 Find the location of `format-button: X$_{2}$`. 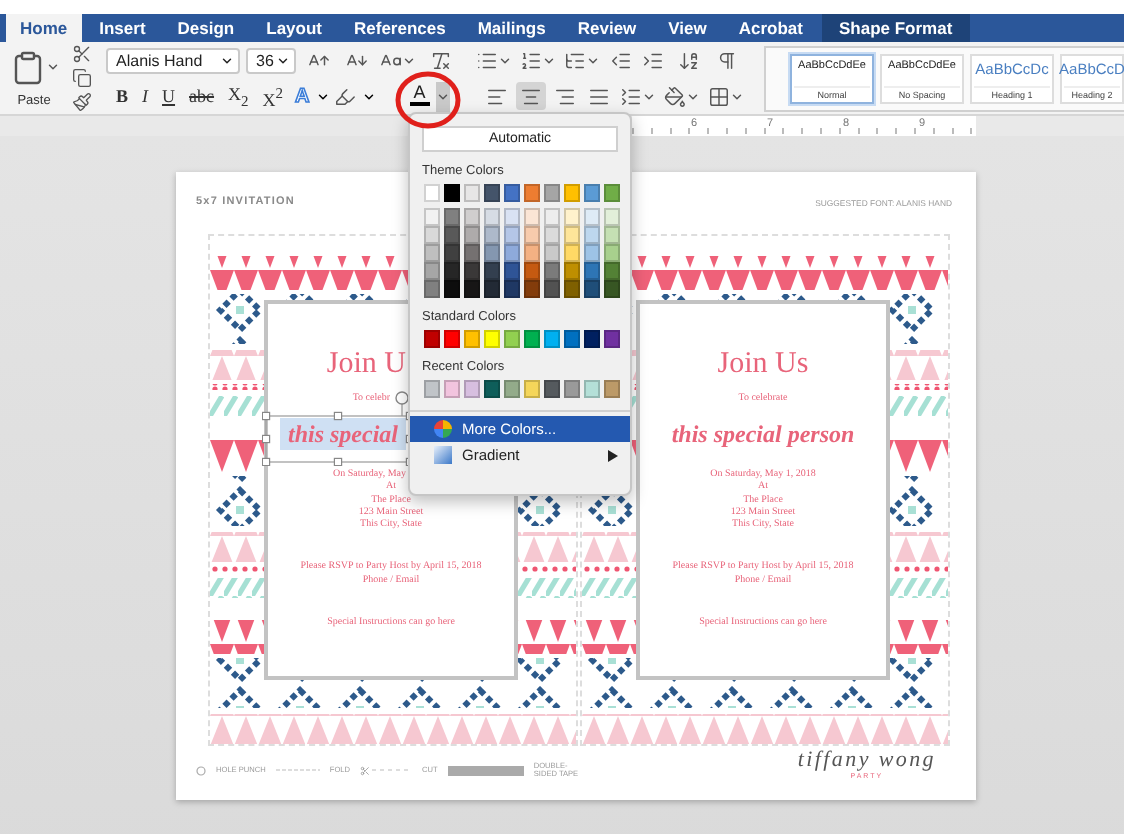

format-button: X$_{2}$ is located at coordinates (238, 96).